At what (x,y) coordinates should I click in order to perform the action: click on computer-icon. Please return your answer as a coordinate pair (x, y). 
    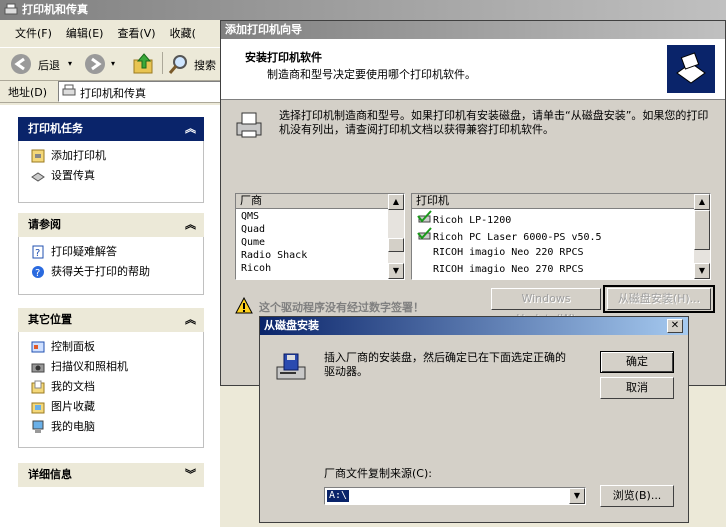
    Looking at the image, I should click on (38, 427).